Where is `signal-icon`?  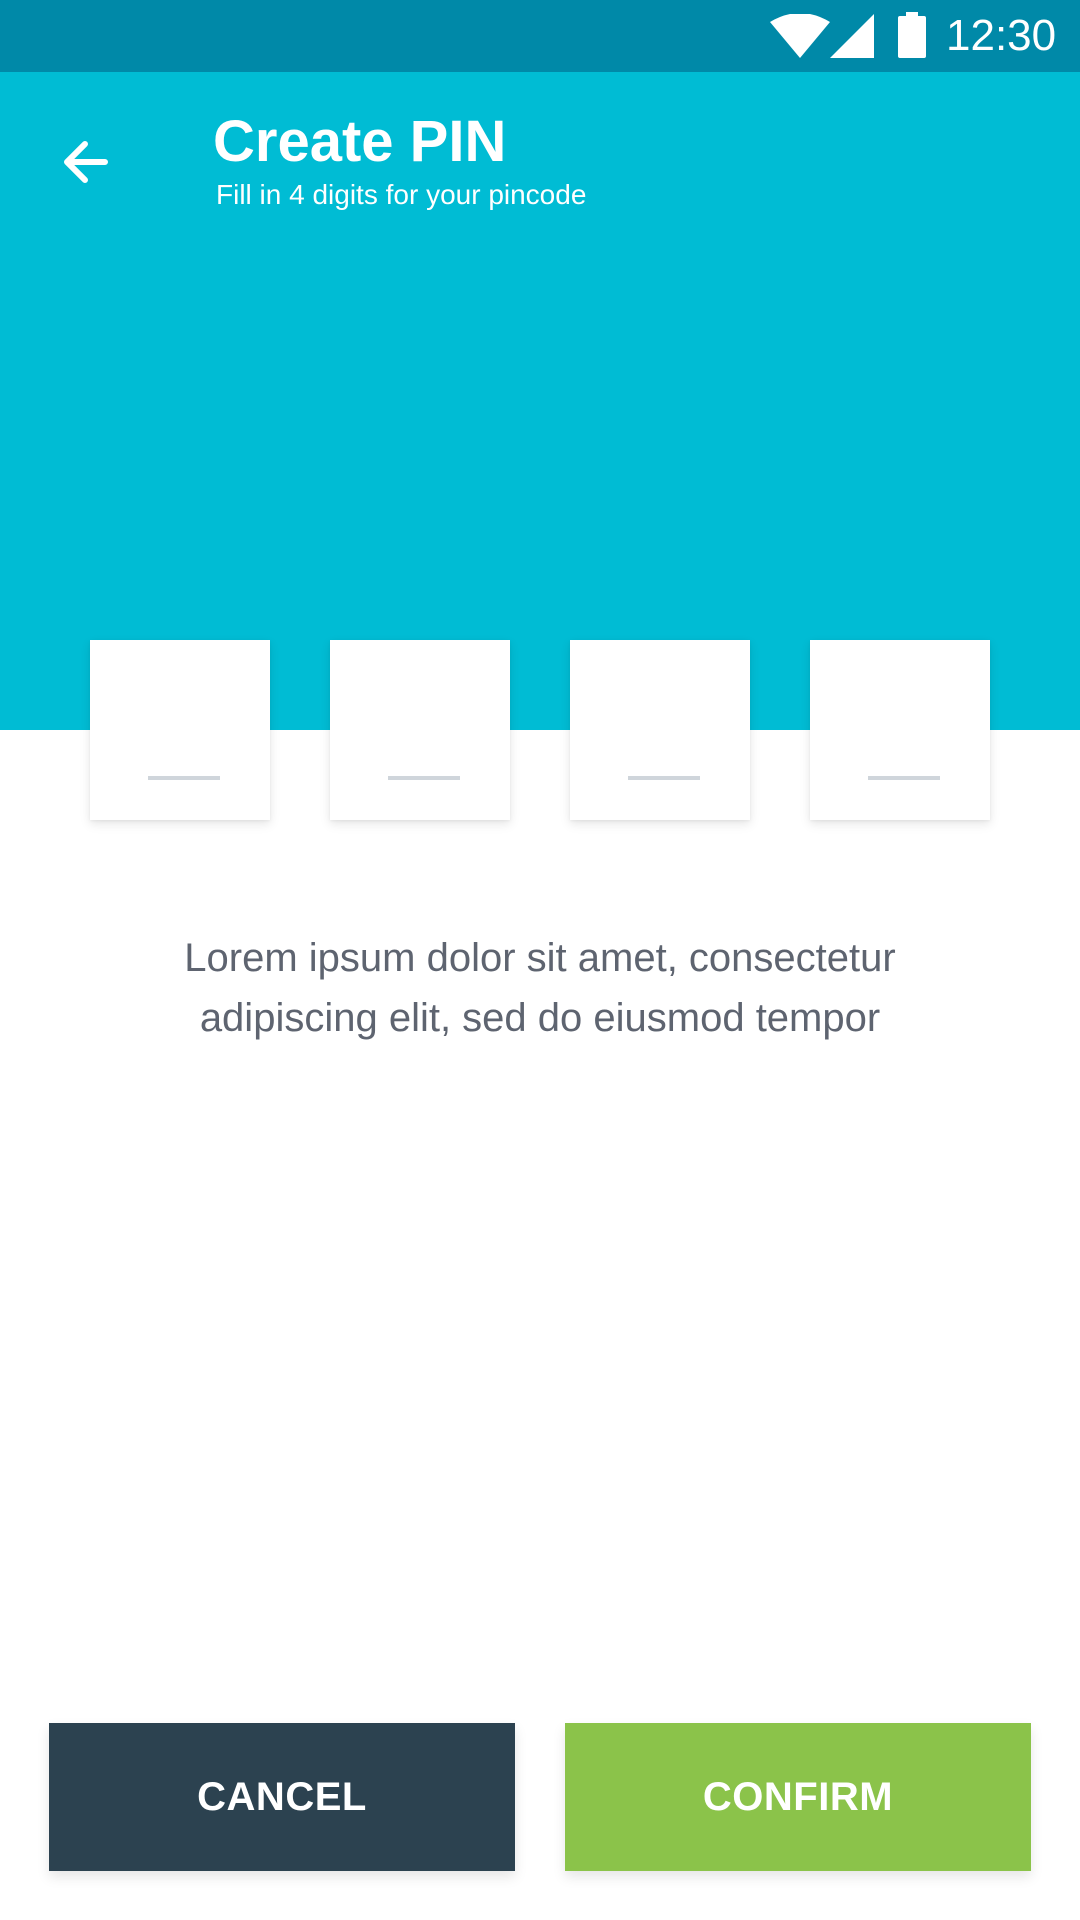 signal-icon is located at coordinates (852, 36).